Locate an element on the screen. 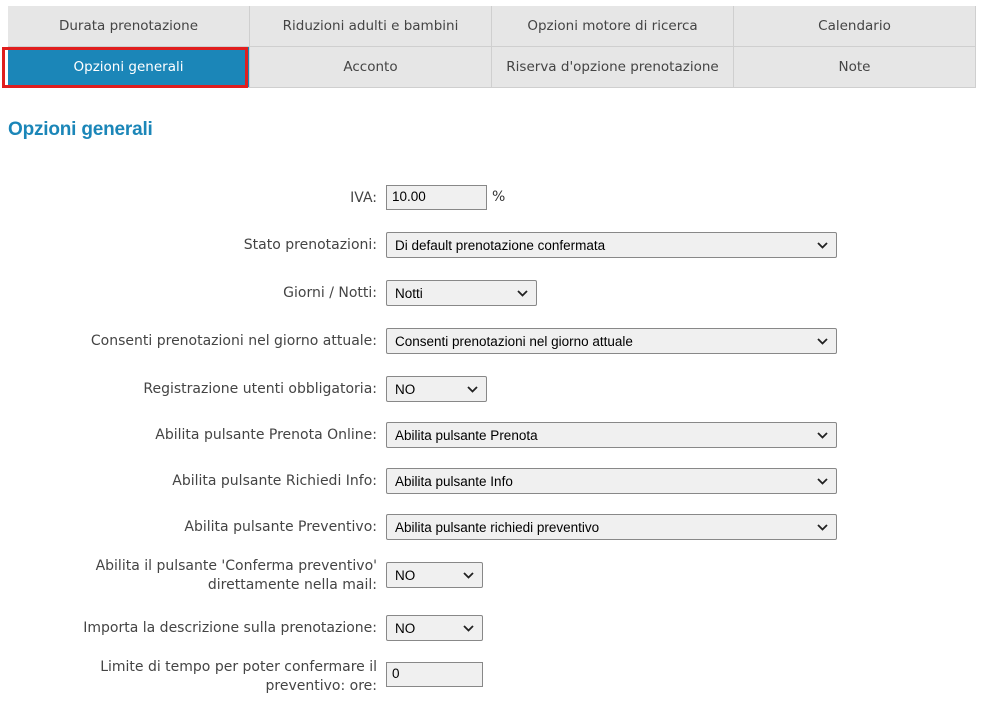 This screenshot has width=983, height=721. tab-riserva-opzione-prenotazione: Riserva d'opzione prenotazione is located at coordinates (613, 67).